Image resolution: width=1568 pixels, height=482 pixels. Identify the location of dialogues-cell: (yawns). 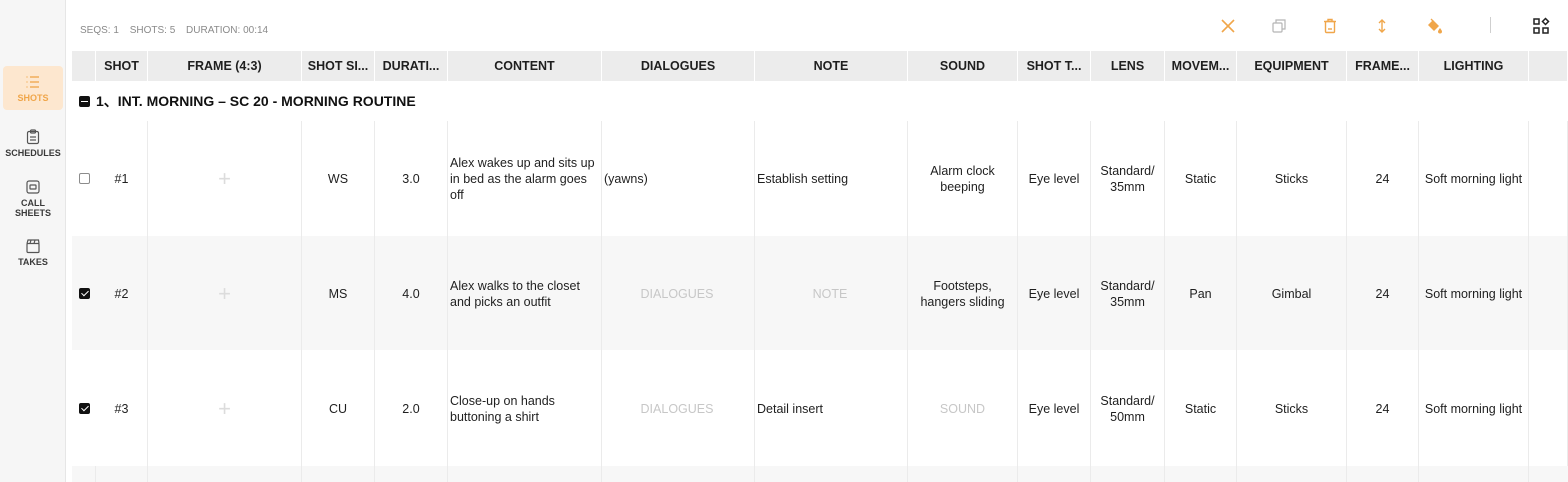
(678, 178).